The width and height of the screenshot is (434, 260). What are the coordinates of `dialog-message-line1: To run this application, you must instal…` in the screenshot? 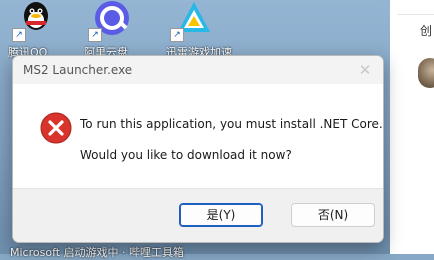 It's located at (231, 124).